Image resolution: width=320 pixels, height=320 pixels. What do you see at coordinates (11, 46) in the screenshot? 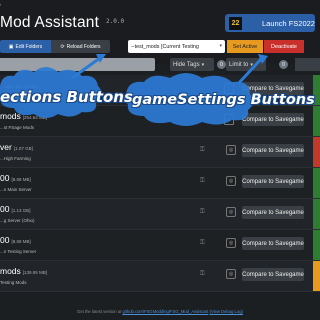
I see `folder-edit-icon: ▣` at bounding box center [11, 46].